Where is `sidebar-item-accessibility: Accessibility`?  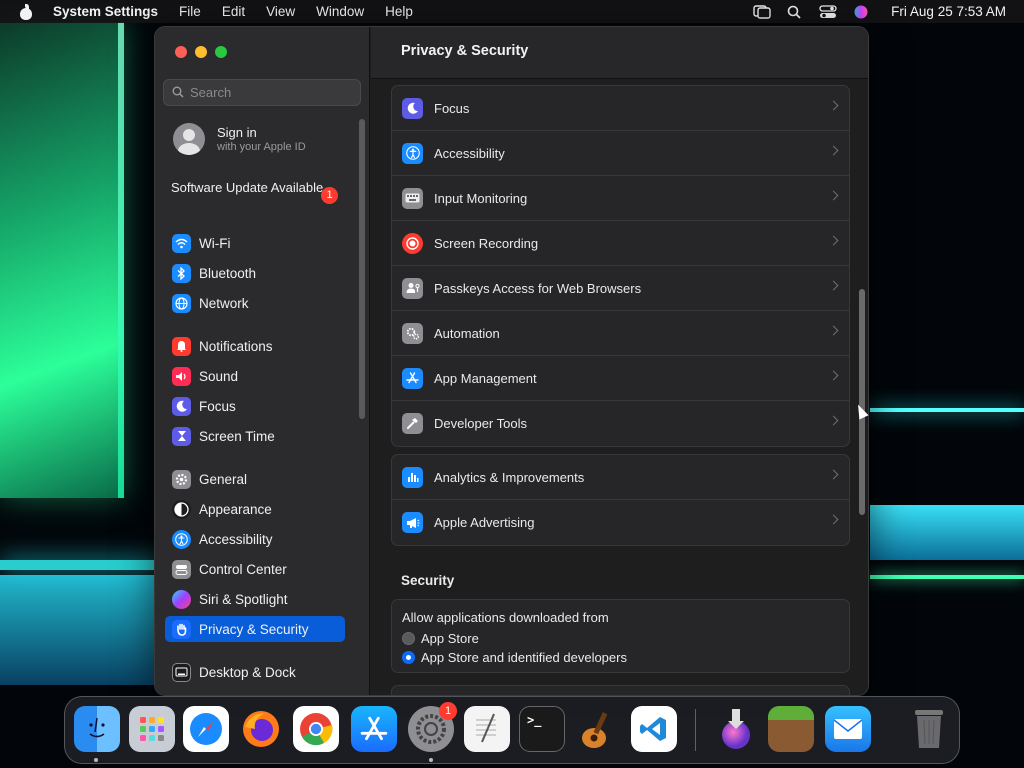
sidebar-item-accessibility: Accessibility is located at coordinates (255, 539).